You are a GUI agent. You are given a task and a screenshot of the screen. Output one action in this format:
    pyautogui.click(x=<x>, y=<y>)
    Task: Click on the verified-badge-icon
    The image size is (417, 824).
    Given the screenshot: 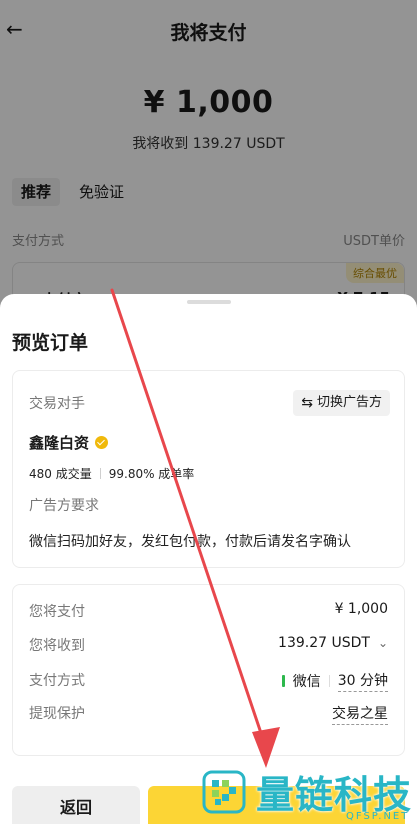 What is the action you would take?
    pyautogui.click(x=102, y=442)
    